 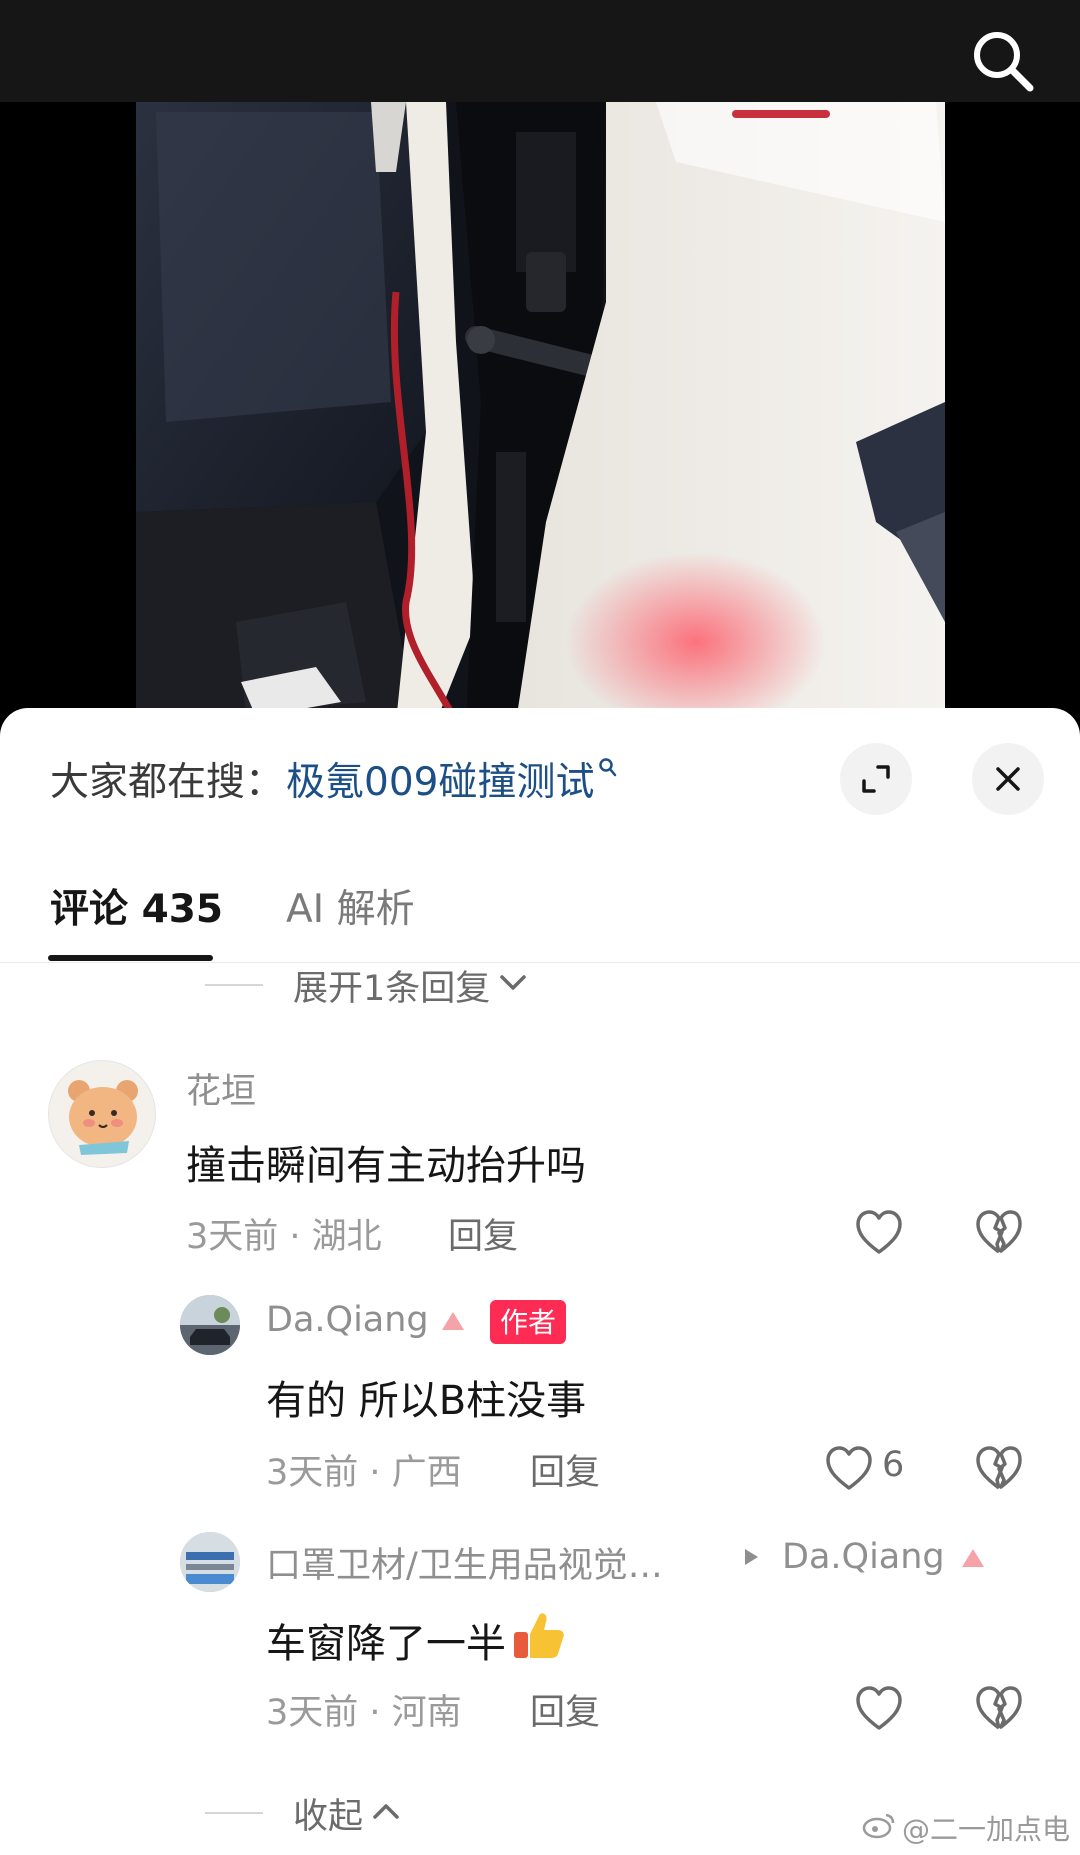 I want to click on comment-meta: 3天前 · 广西, so click(x=364, y=1473).